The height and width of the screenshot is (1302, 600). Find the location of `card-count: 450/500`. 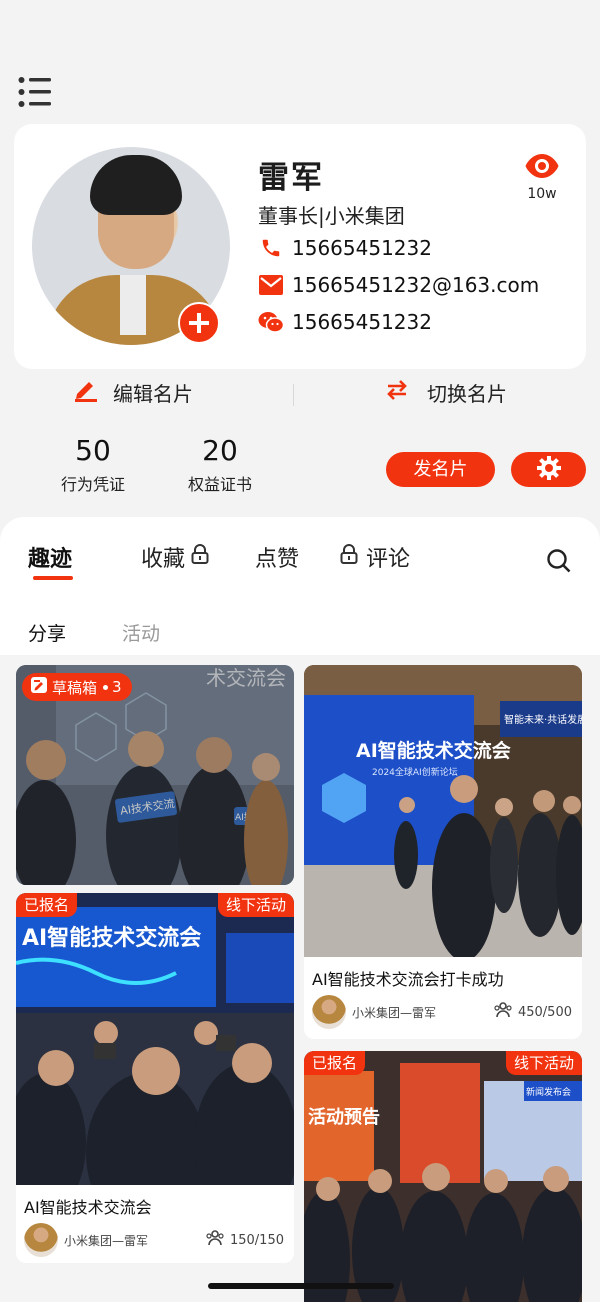

card-count: 450/500 is located at coordinates (544, 1012).